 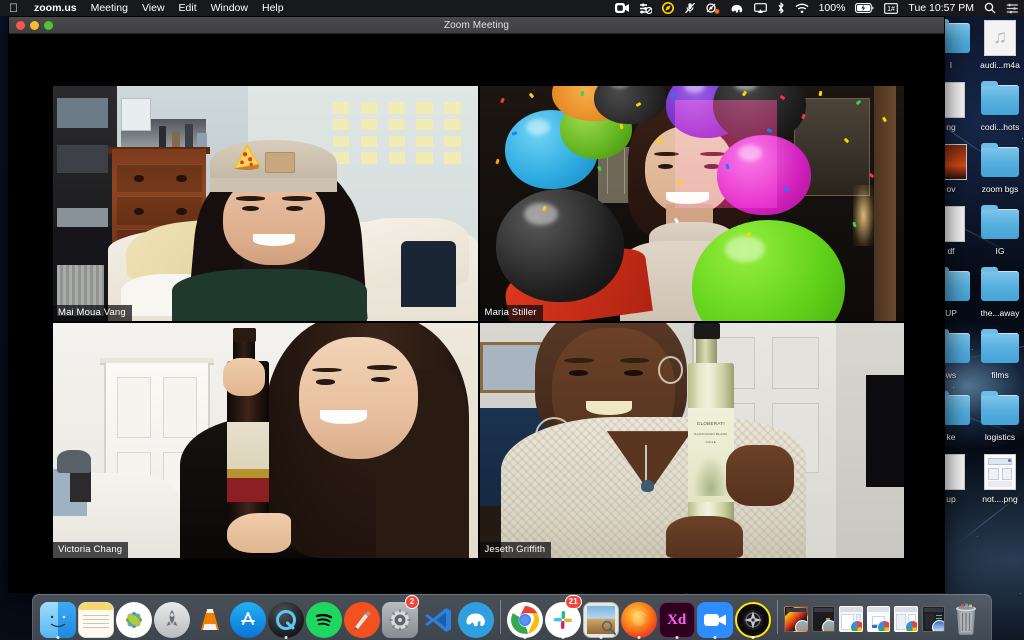 I want to click on dock-item-vlc, so click(x=210, y=617).